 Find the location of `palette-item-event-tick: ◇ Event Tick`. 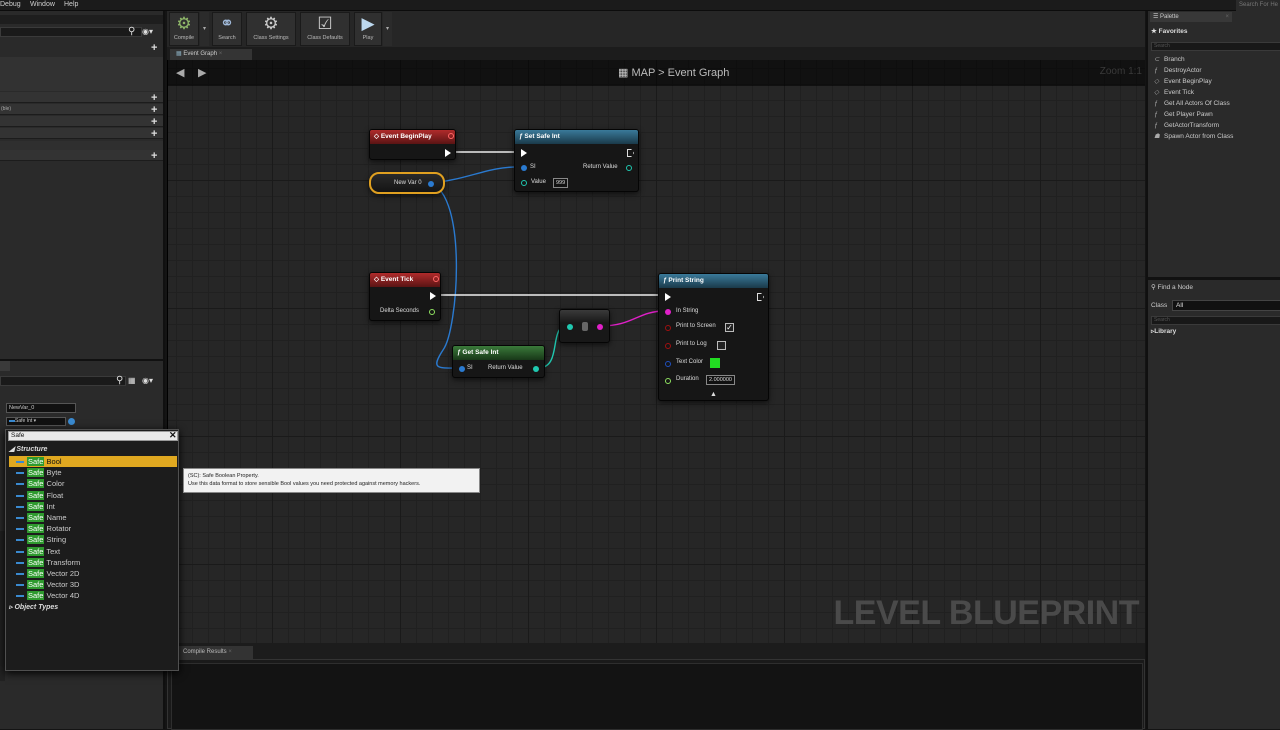

palette-item-event-tick: ◇ Event Tick is located at coordinates (1174, 92).